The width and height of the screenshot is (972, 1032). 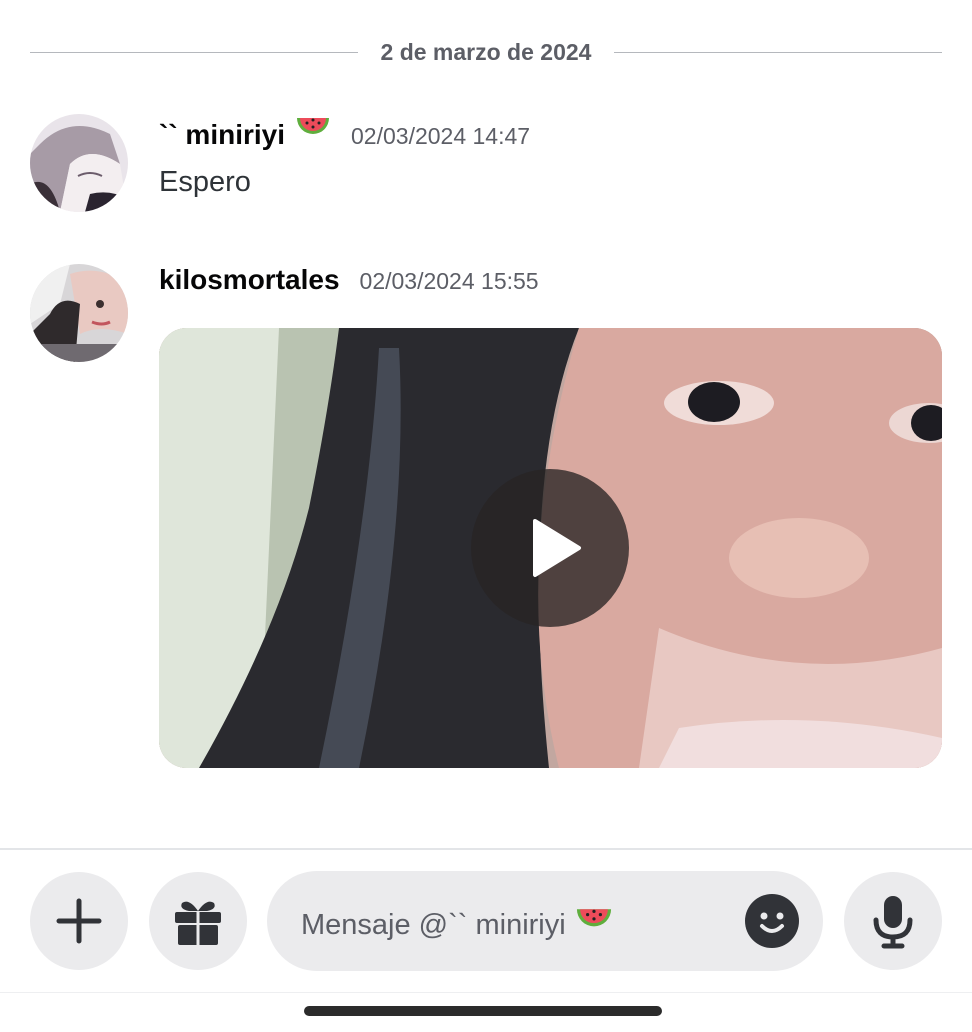 I want to click on bottom-divider, so click(x=486, y=992).